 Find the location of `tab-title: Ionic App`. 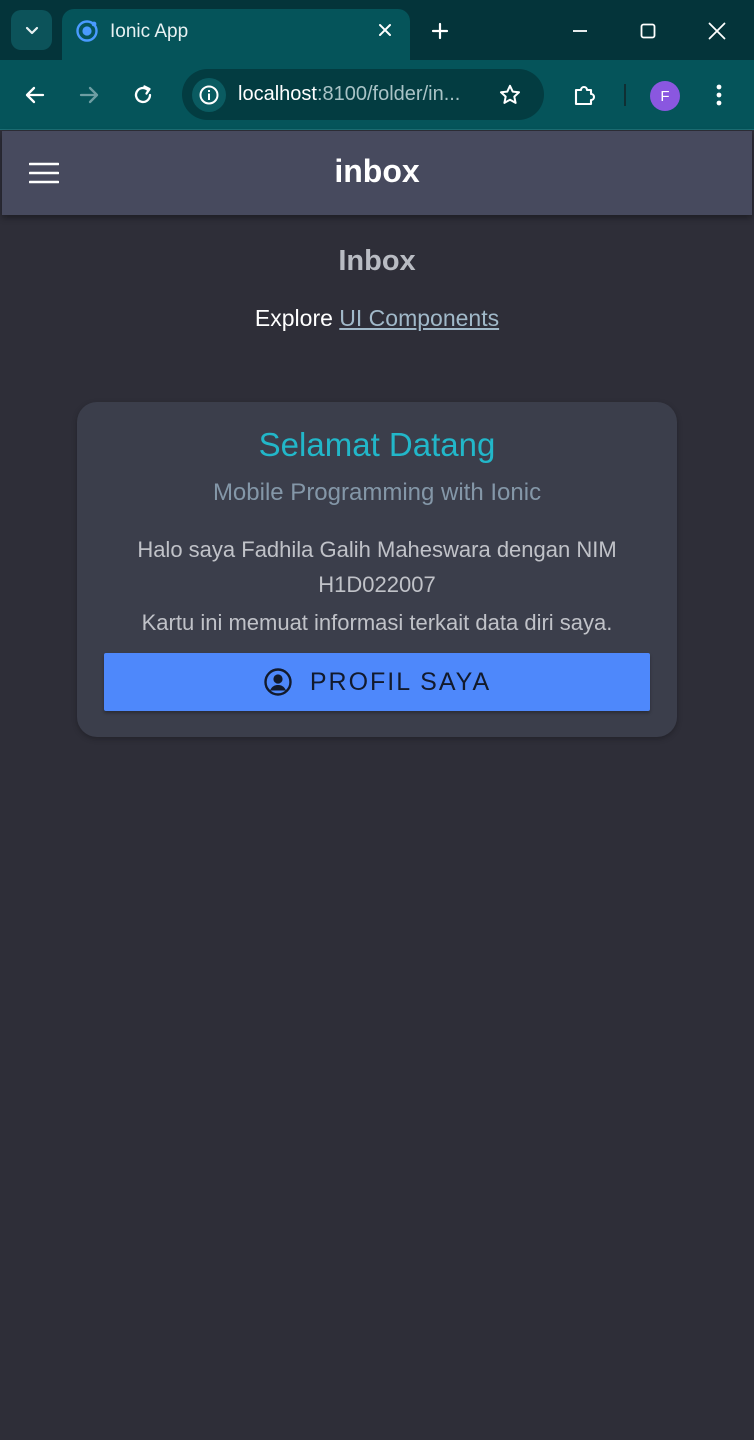

tab-title: Ionic App is located at coordinates (149, 31).